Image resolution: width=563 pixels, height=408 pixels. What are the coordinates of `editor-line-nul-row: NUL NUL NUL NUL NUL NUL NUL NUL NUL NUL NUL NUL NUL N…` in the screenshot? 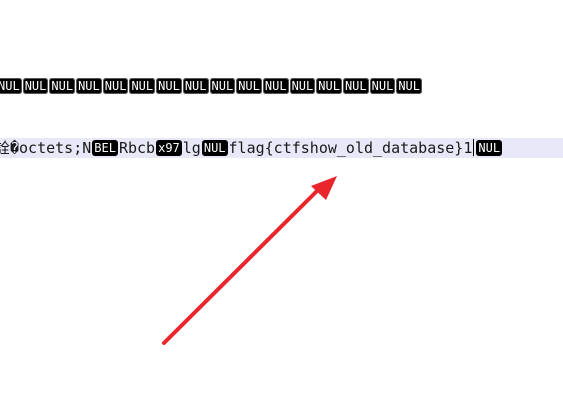 It's located at (211, 86).